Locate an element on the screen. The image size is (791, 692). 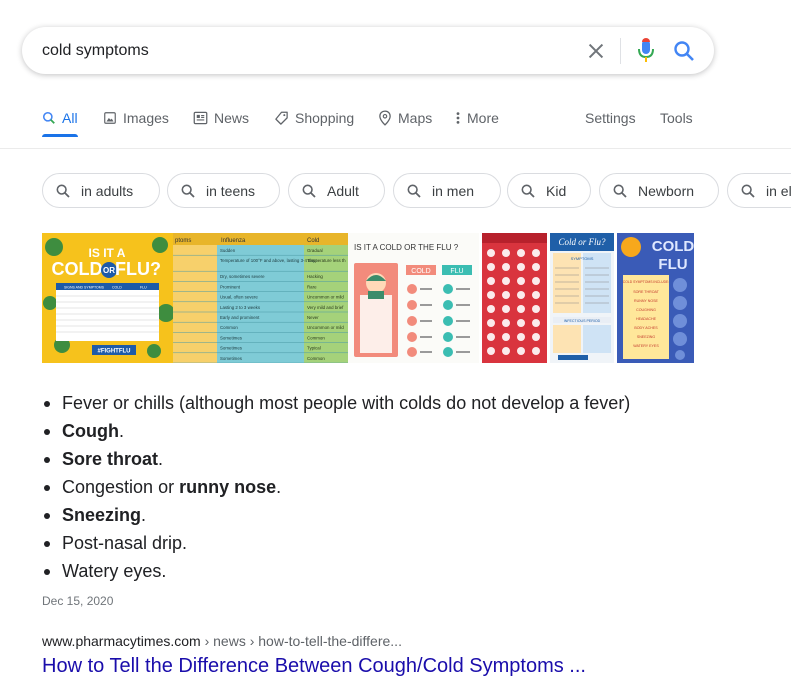
microphone-icon is located at coordinates (646, 51).